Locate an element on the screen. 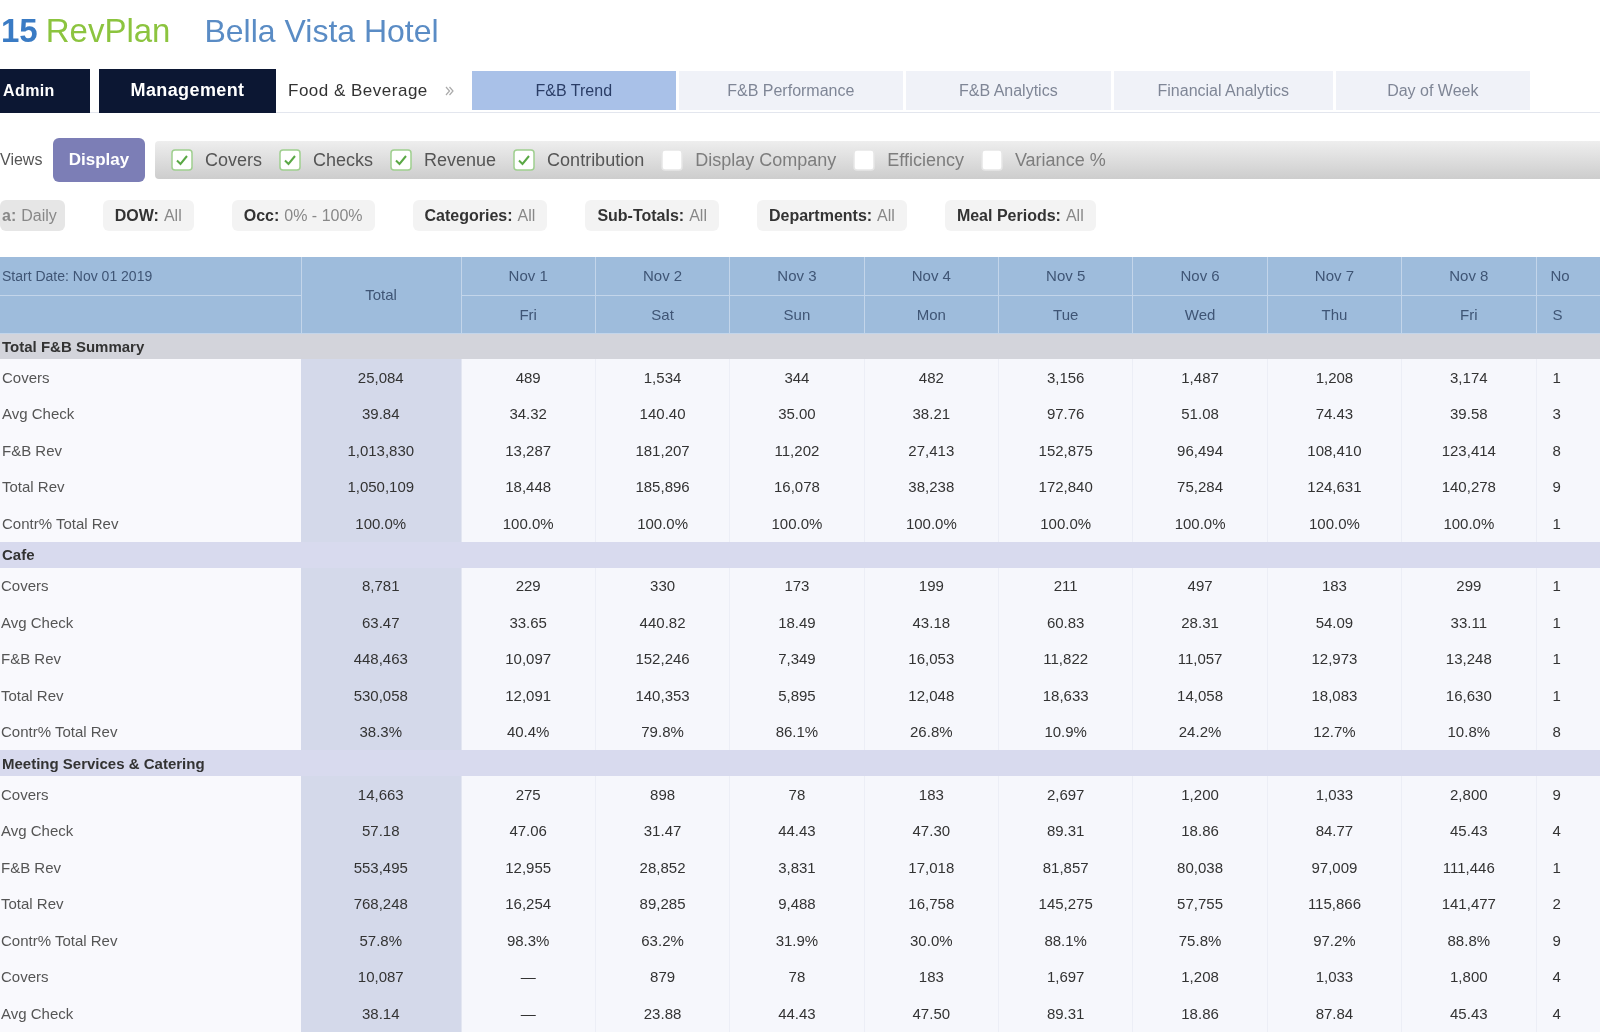 This screenshot has width=1600, height=1032. table-cell: 1,033 is located at coordinates (1334, 976).